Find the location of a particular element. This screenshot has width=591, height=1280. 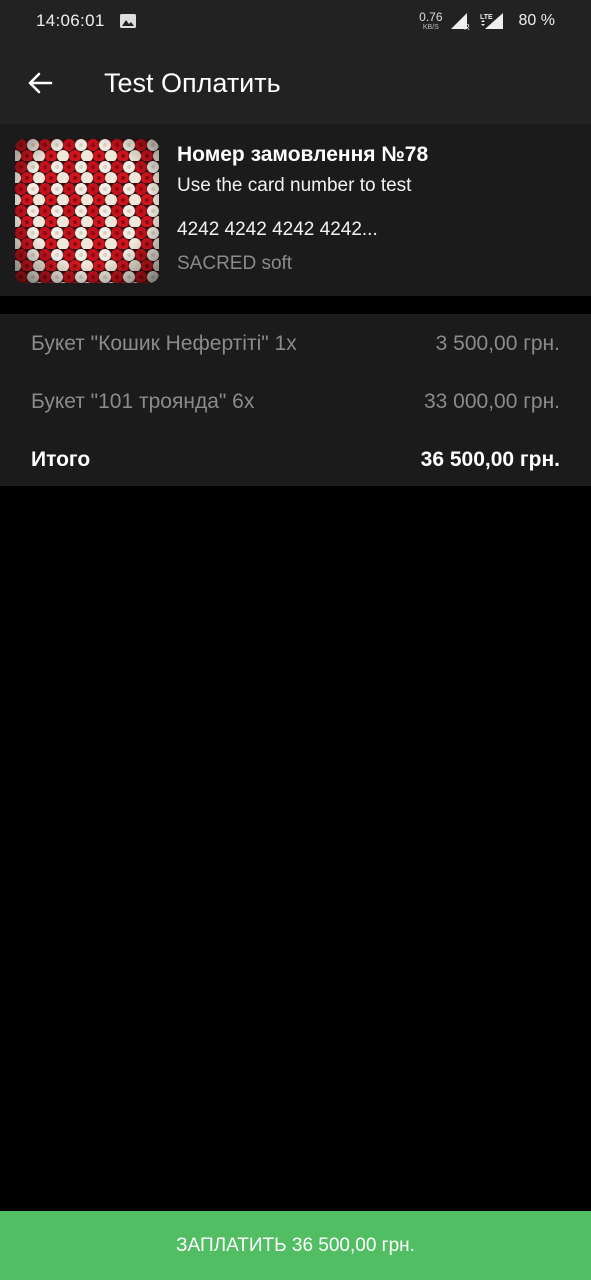

list-item: Букет "Кошик Нефертіті" 1x 3 500,00 грн. is located at coordinates (295, 344).